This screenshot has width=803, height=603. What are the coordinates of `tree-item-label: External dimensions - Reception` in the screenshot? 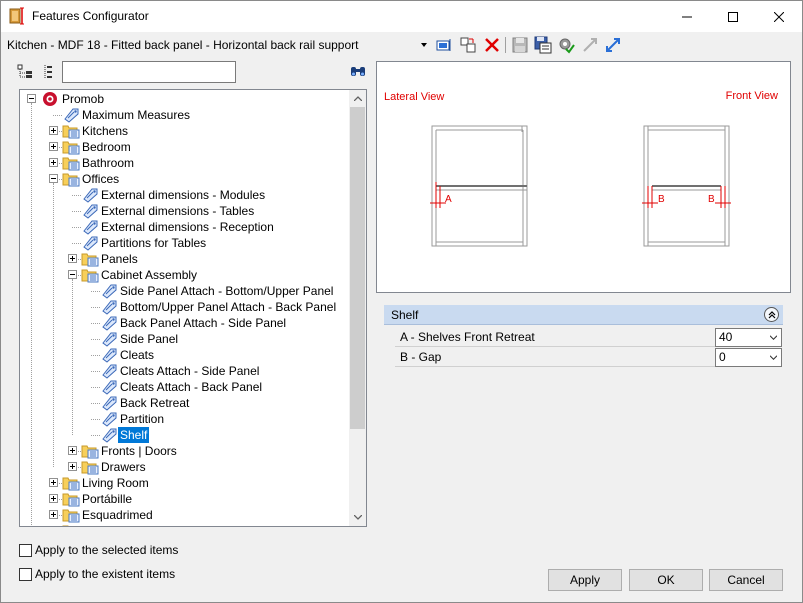 It's located at (187, 227).